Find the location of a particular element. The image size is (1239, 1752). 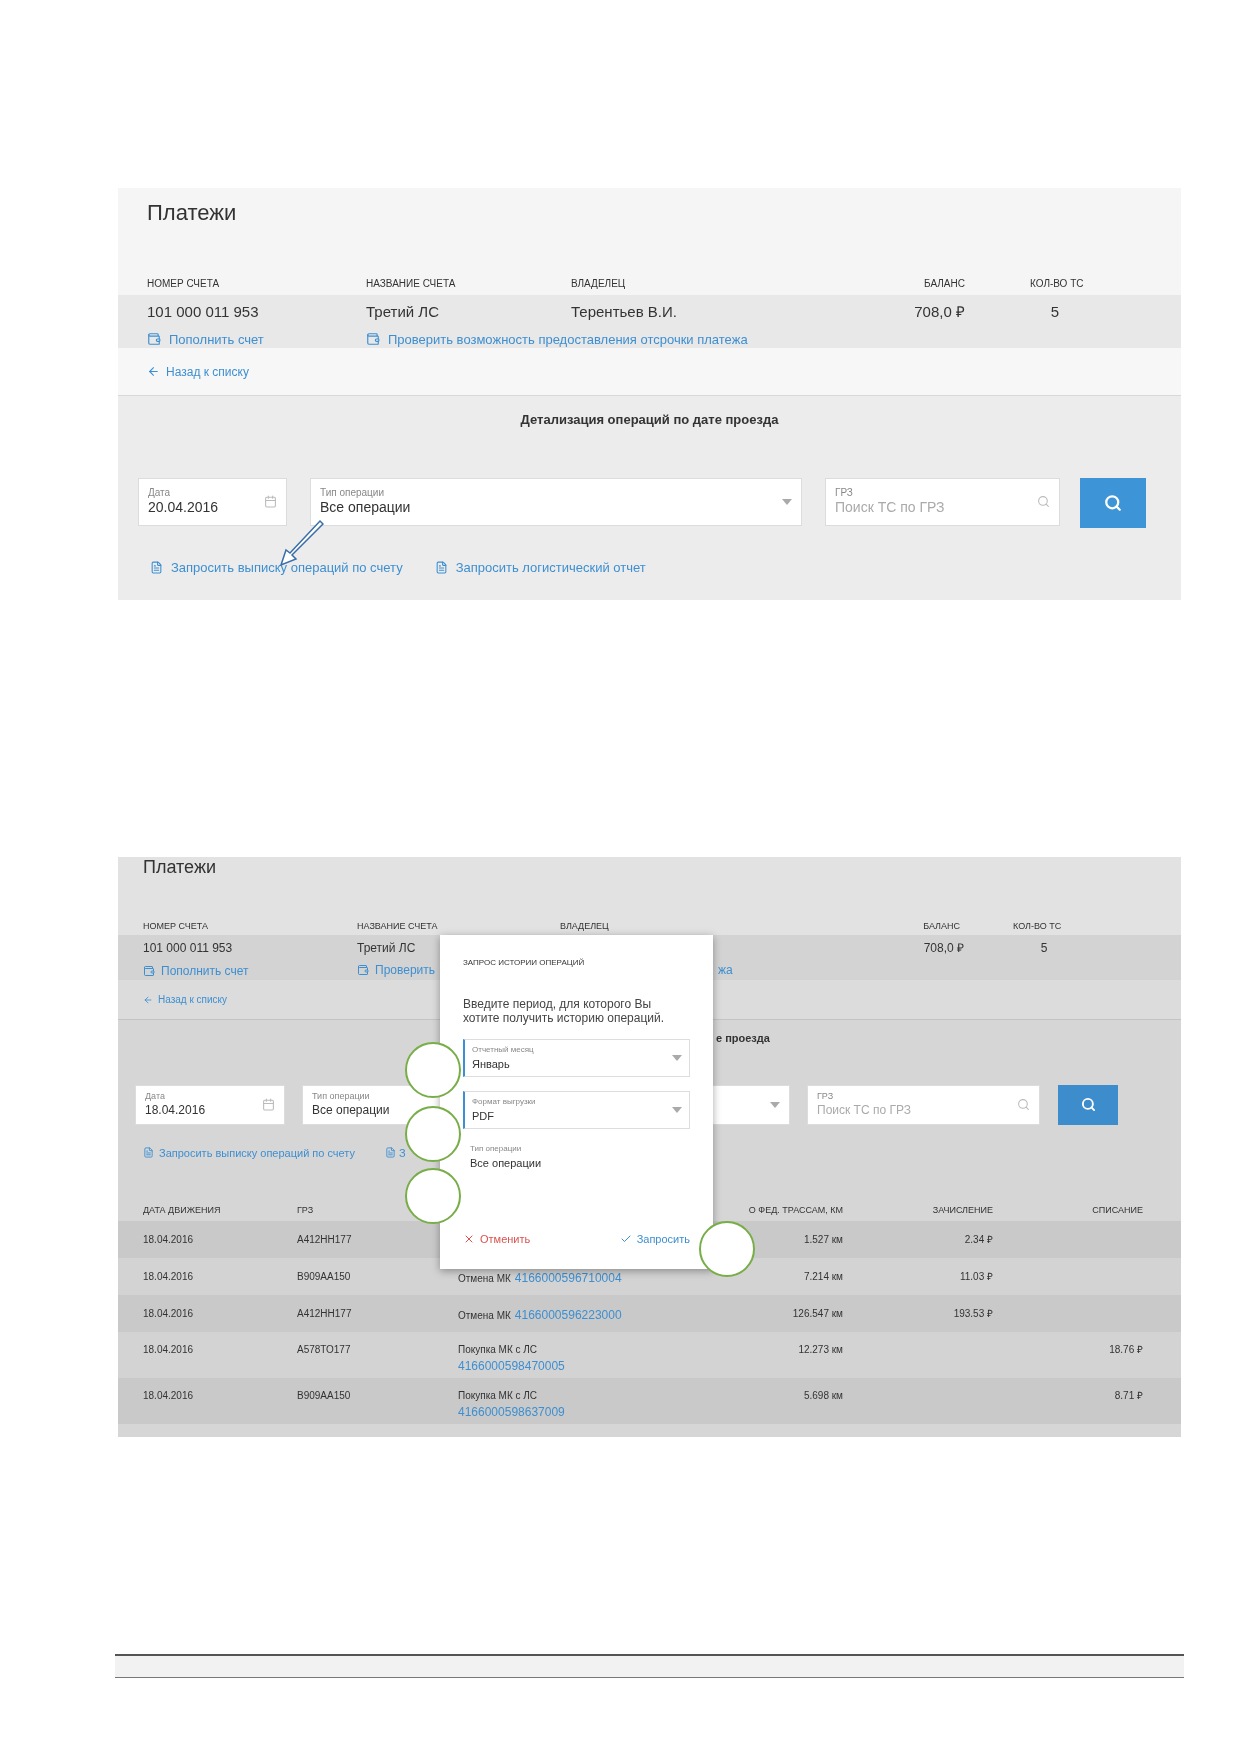

date-field: Дата 18.04.2016 is located at coordinates (210, 1104).